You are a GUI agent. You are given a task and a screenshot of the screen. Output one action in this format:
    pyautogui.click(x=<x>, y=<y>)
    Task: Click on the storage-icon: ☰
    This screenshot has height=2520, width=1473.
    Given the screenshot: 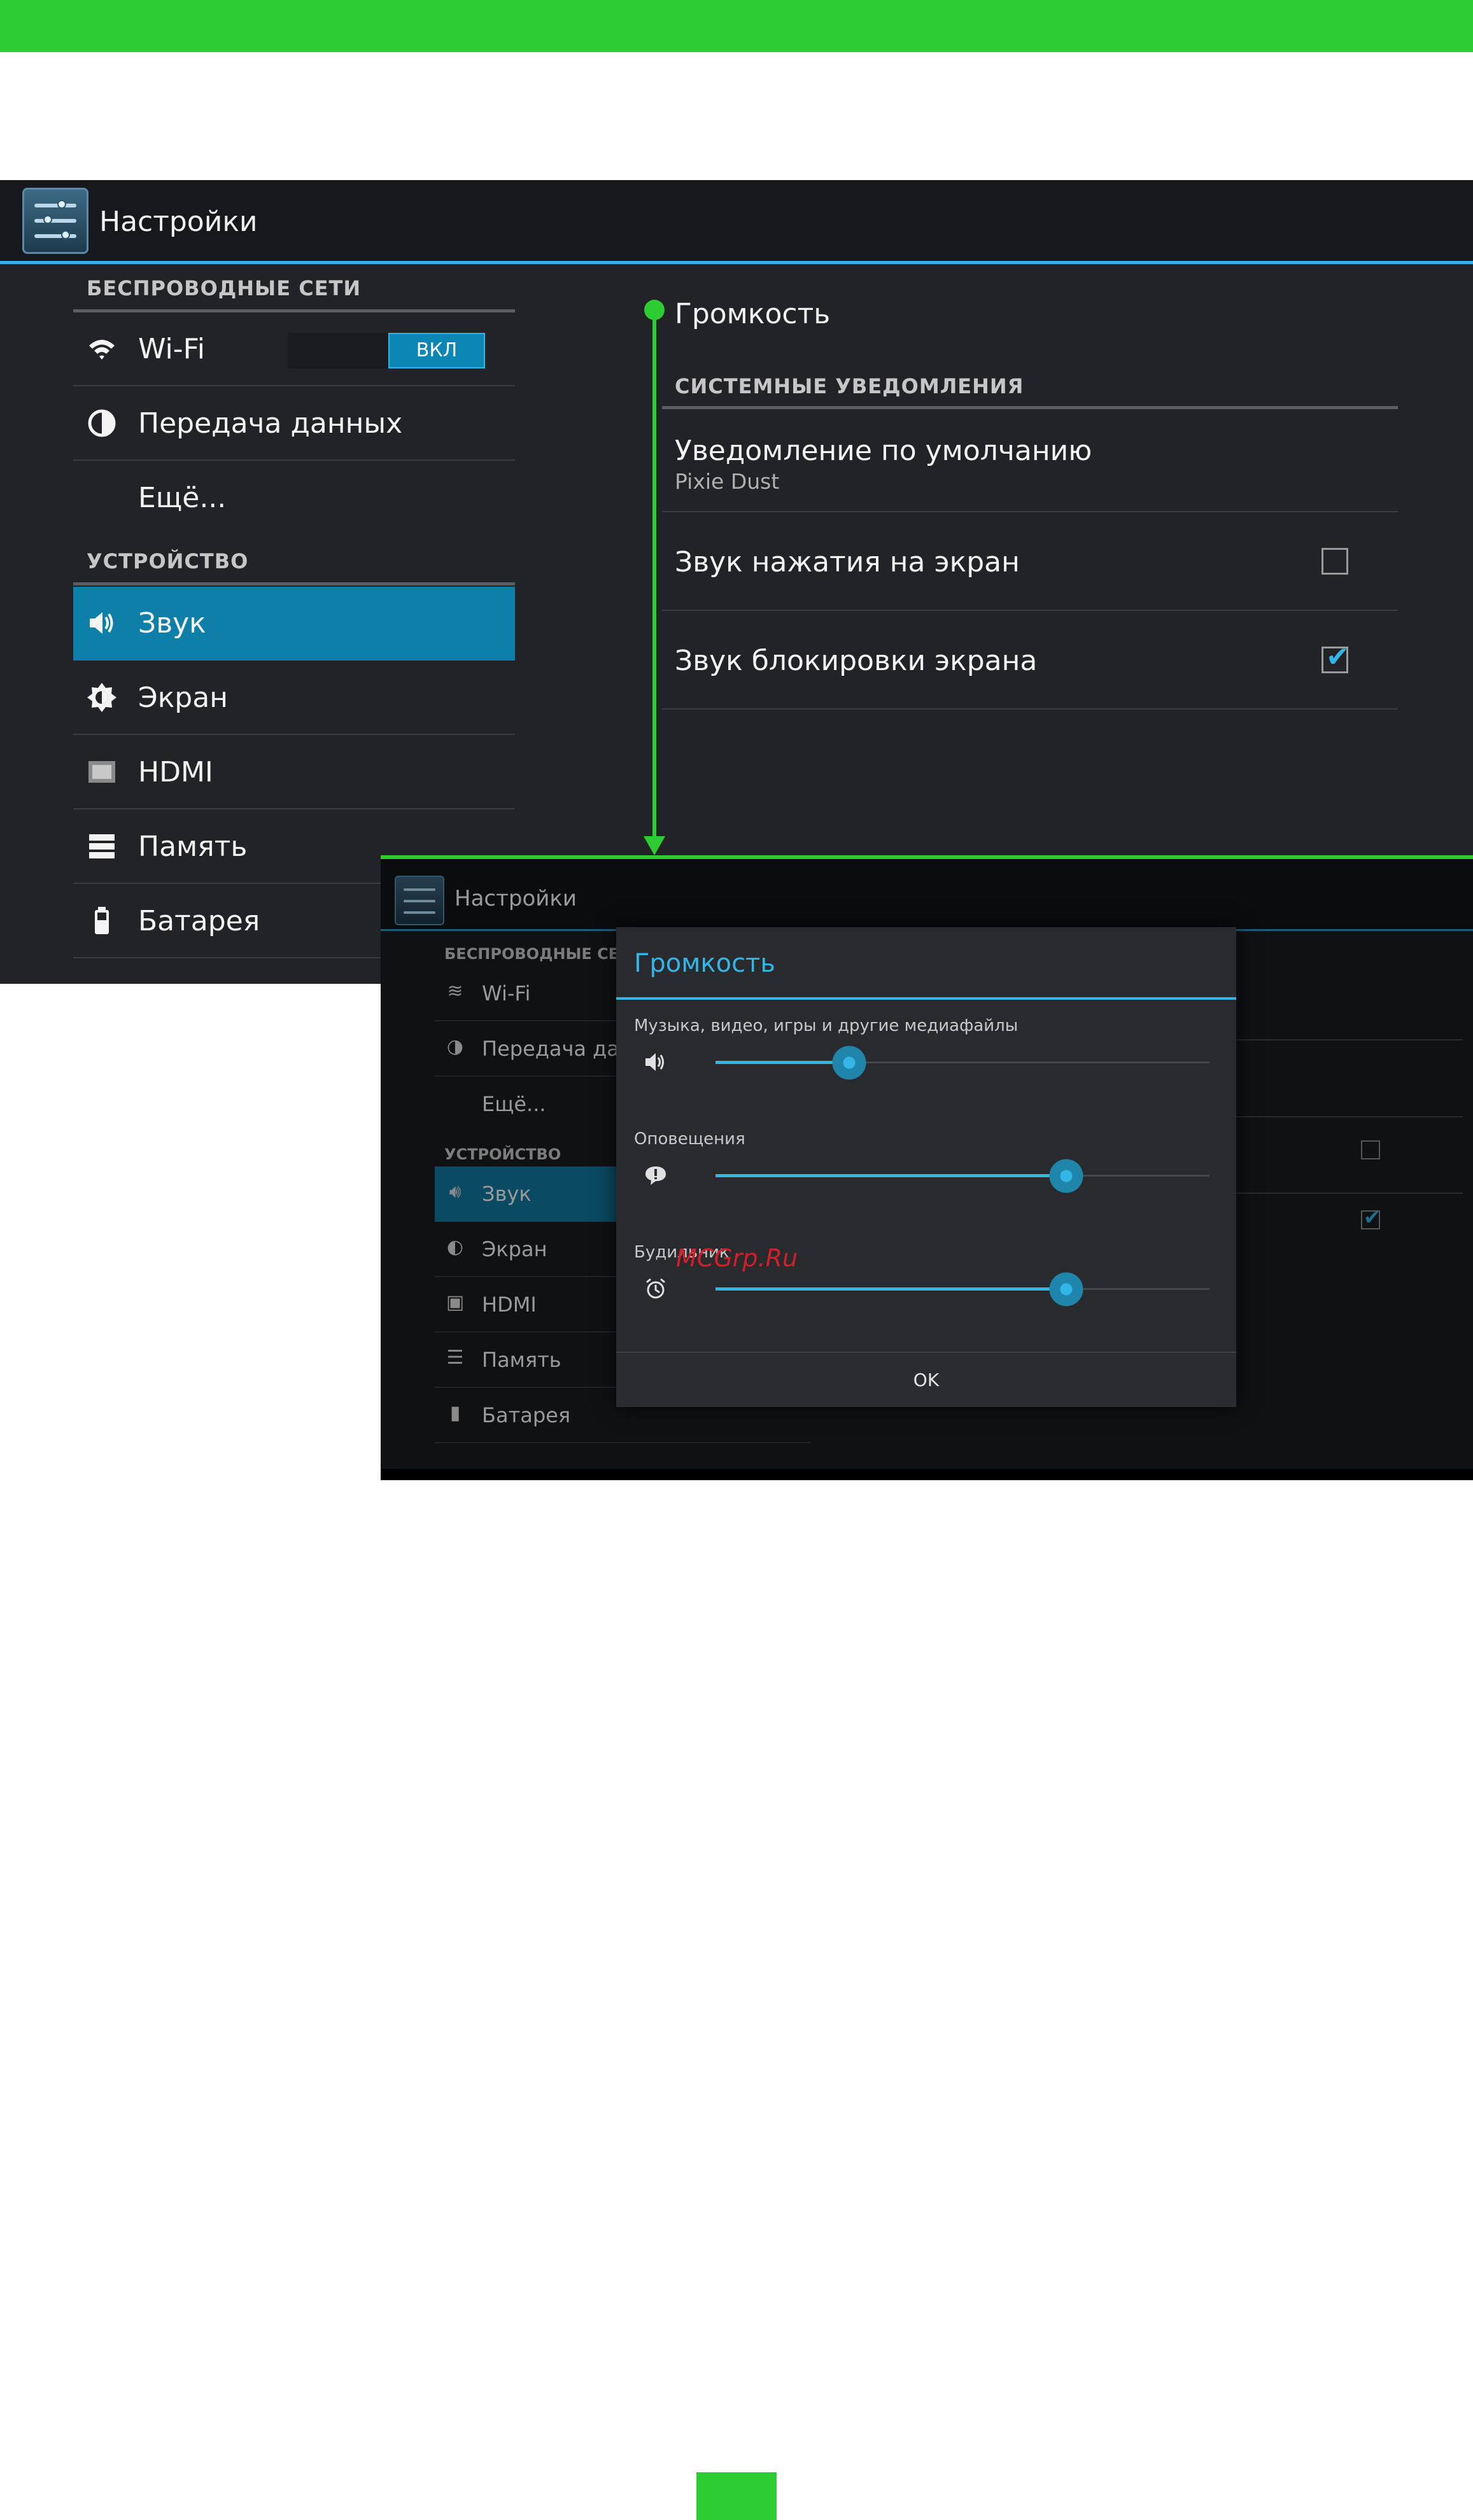 What is the action you would take?
    pyautogui.click(x=455, y=1358)
    